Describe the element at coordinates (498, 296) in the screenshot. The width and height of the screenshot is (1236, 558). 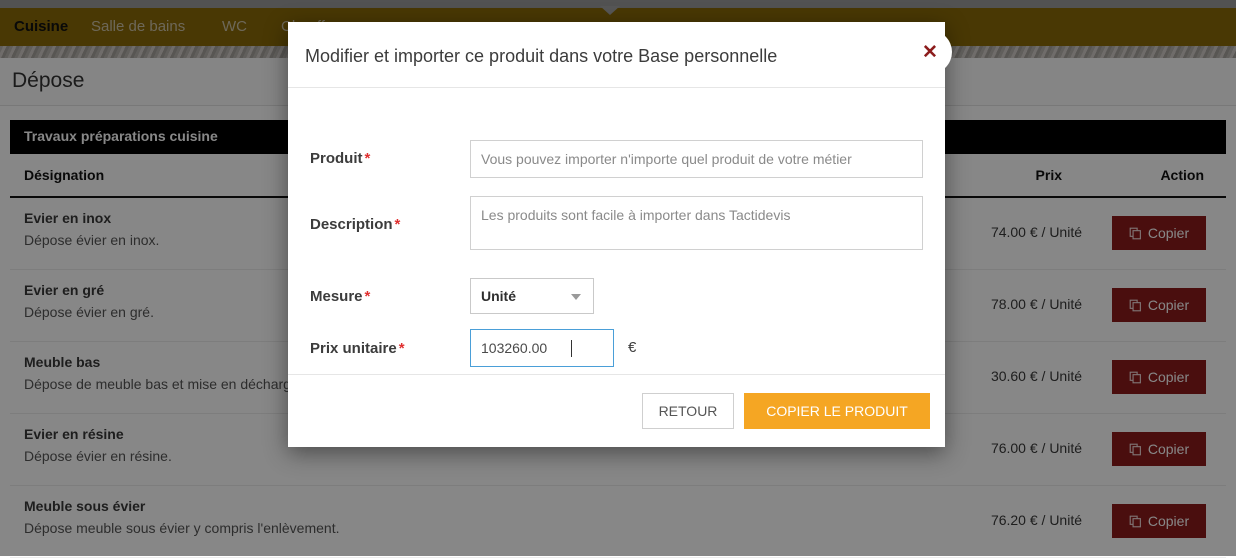
I see `mesure-selected-value: Unité` at that location.